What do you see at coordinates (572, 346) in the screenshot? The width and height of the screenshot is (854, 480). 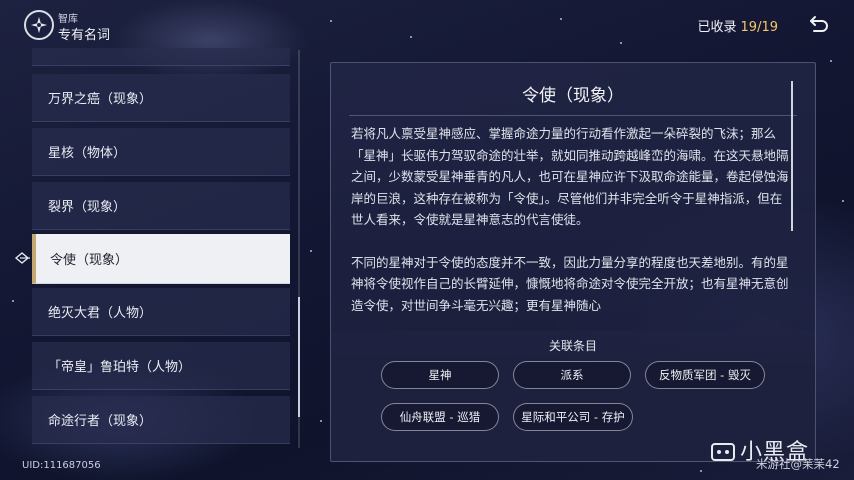 I see `related-label: 关联条目` at bounding box center [572, 346].